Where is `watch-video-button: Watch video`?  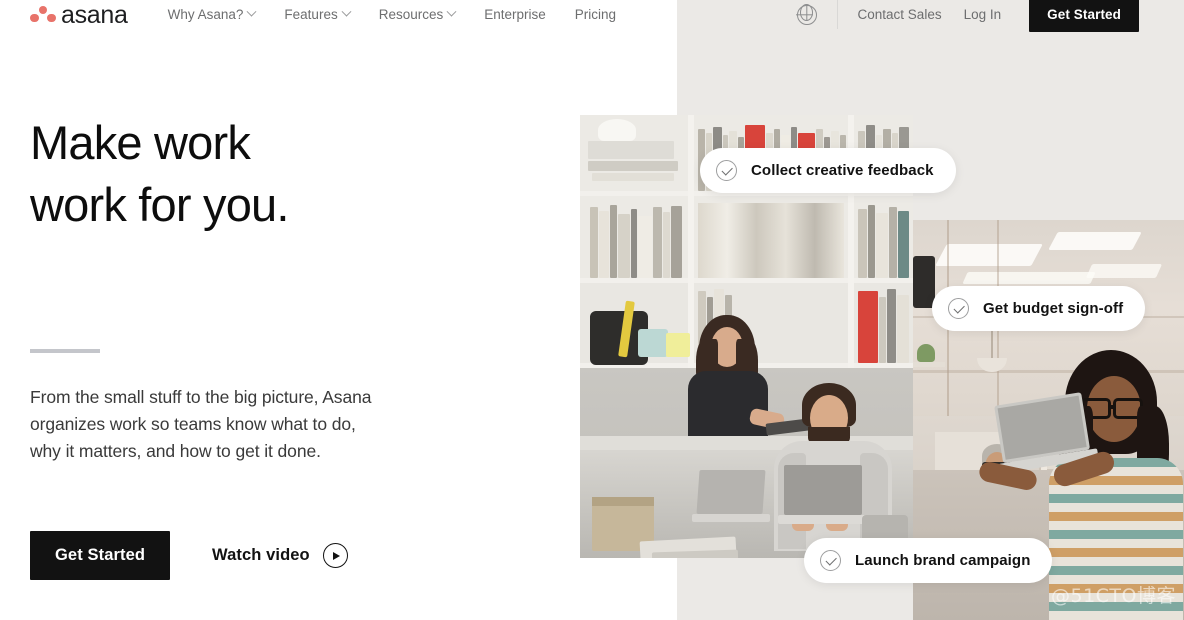
watch-video-button: Watch video is located at coordinates (280, 555).